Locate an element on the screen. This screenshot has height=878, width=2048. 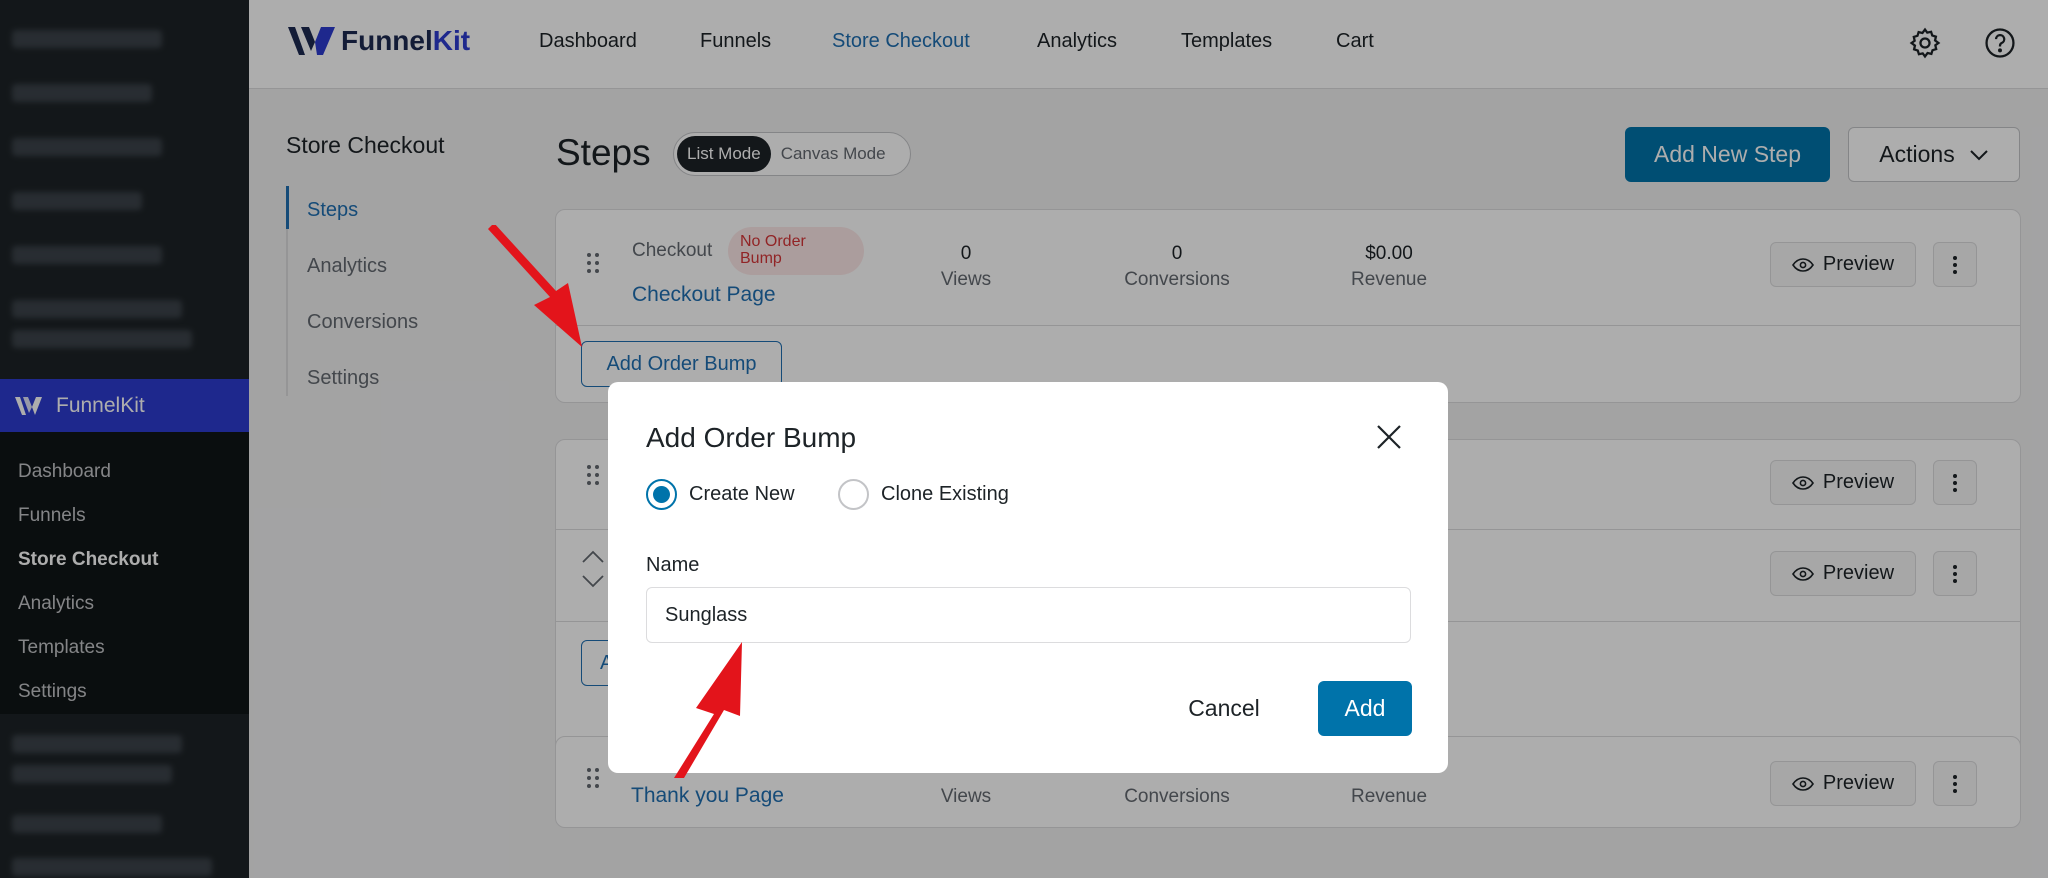
cancel-button: Cancel is located at coordinates (1224, 708).